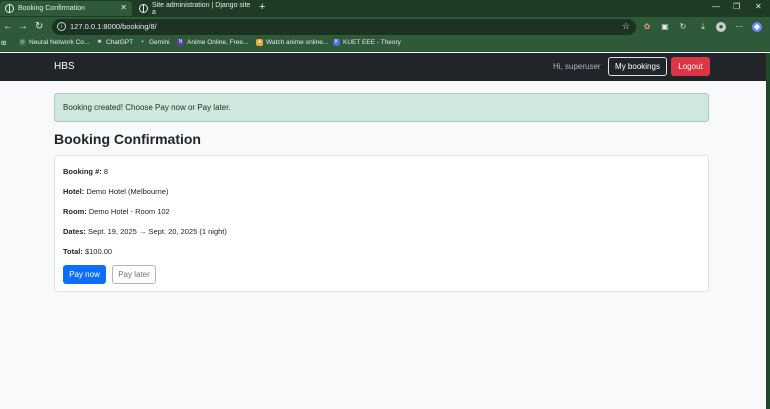 This screenshot has width=770, height=409. I want to click on bookmark-star-icon: ☆, so click(626, 26).